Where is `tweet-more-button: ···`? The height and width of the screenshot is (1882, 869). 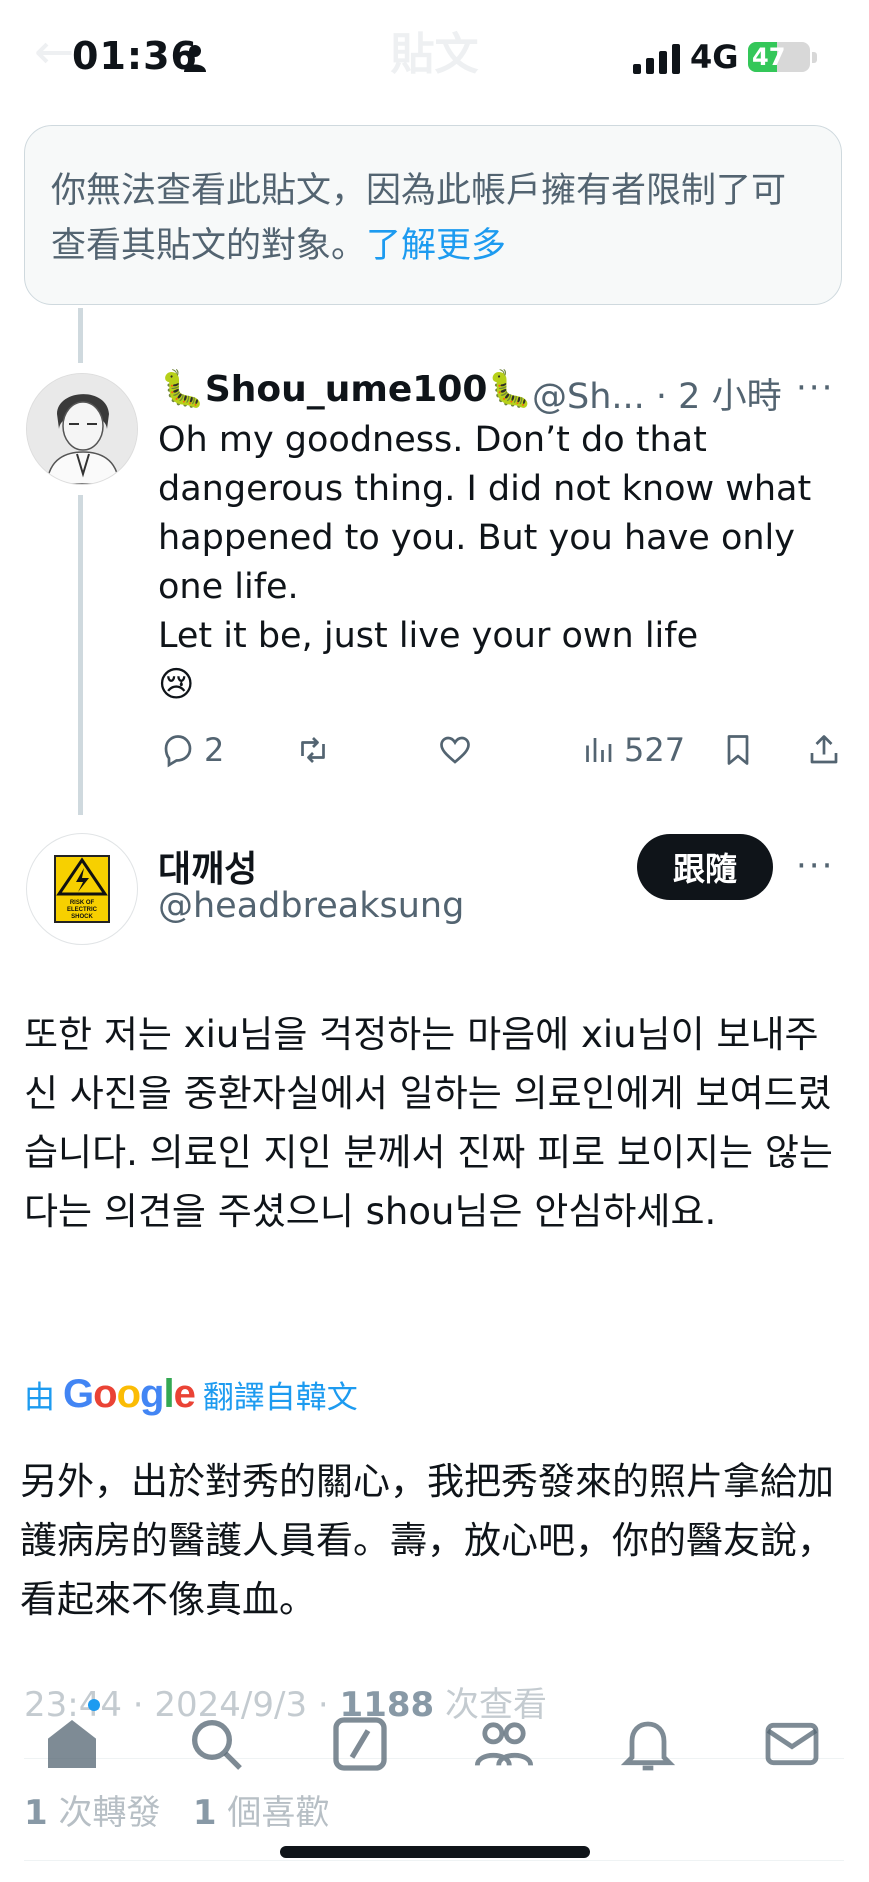 tweet-more-button: ··· is located at coordinates (815, 866).